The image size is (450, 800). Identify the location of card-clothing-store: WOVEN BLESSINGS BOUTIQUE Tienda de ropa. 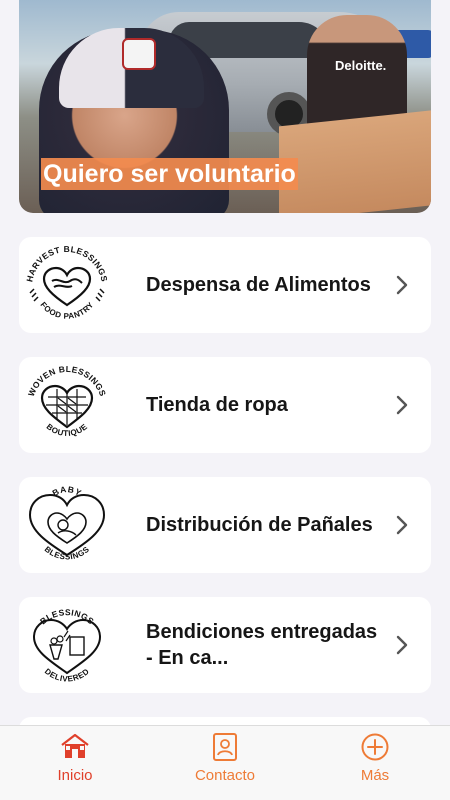
(225, 405).